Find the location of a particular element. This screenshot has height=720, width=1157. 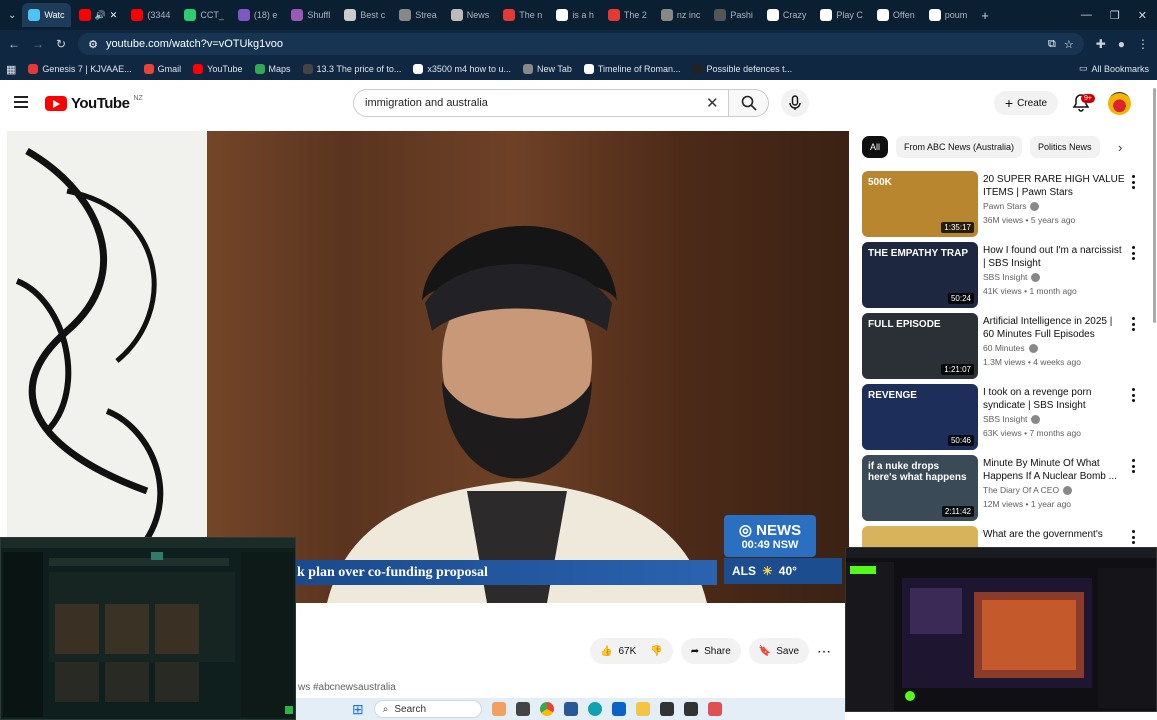

widgets-icon is located at coordinates (498, 709).